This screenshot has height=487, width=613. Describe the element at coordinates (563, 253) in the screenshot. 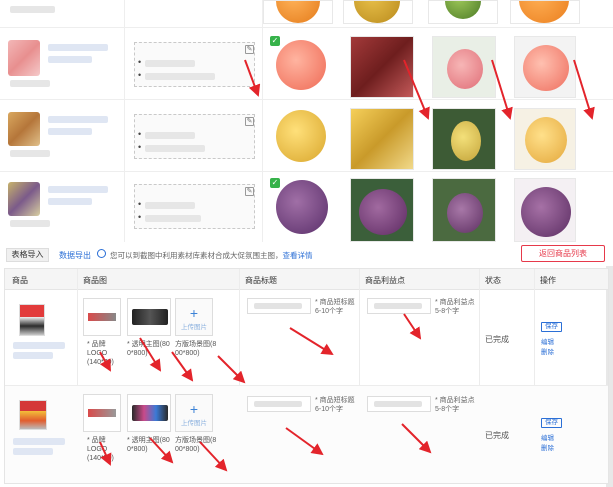

I see `back-to-list-button: 返回商品列表` at that location.